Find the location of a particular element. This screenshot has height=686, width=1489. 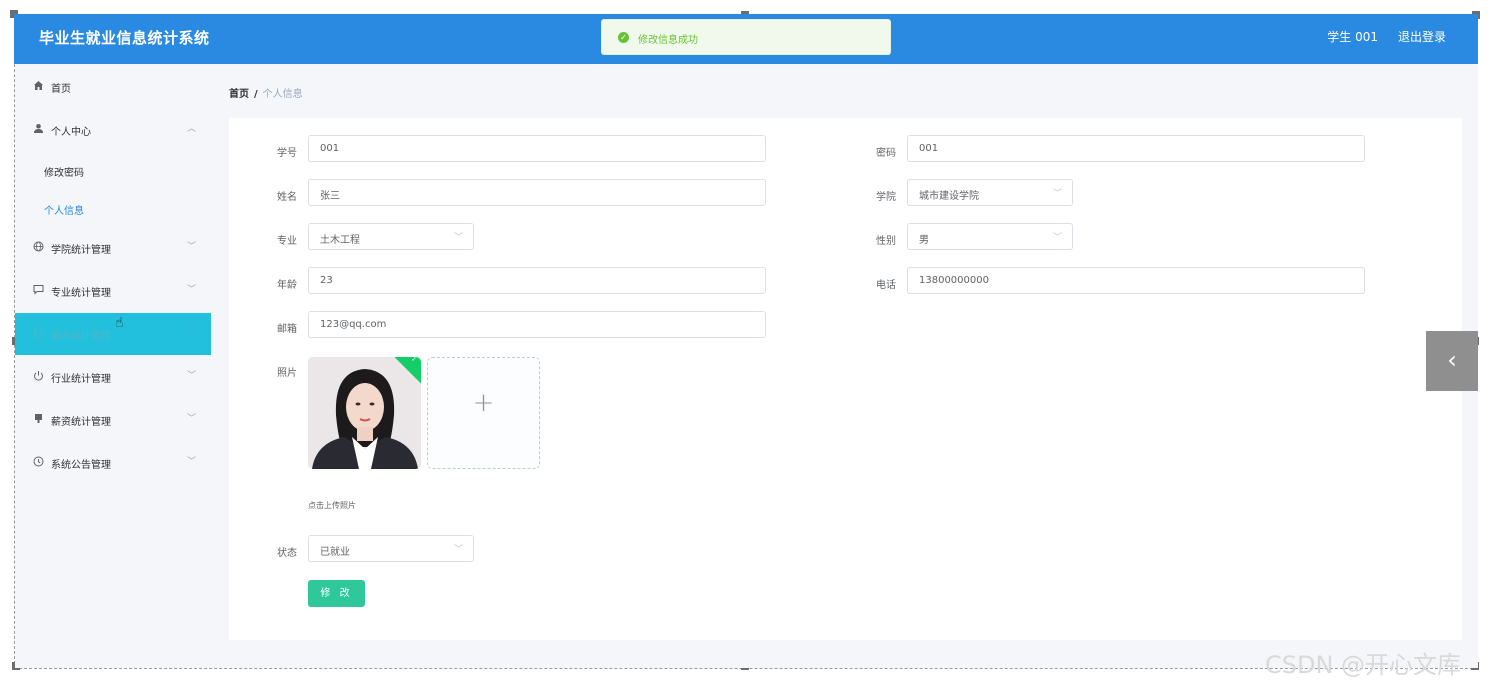

logout-link: 退出登录 is located at coordinates (1422, 36).